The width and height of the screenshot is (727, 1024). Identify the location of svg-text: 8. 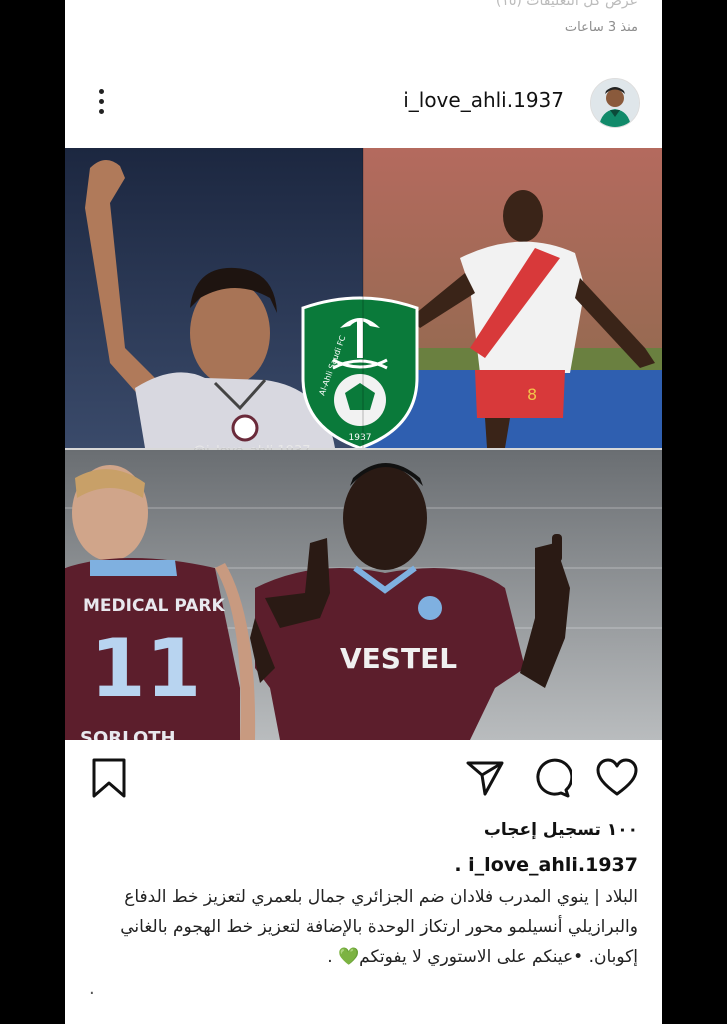
(532, 394).